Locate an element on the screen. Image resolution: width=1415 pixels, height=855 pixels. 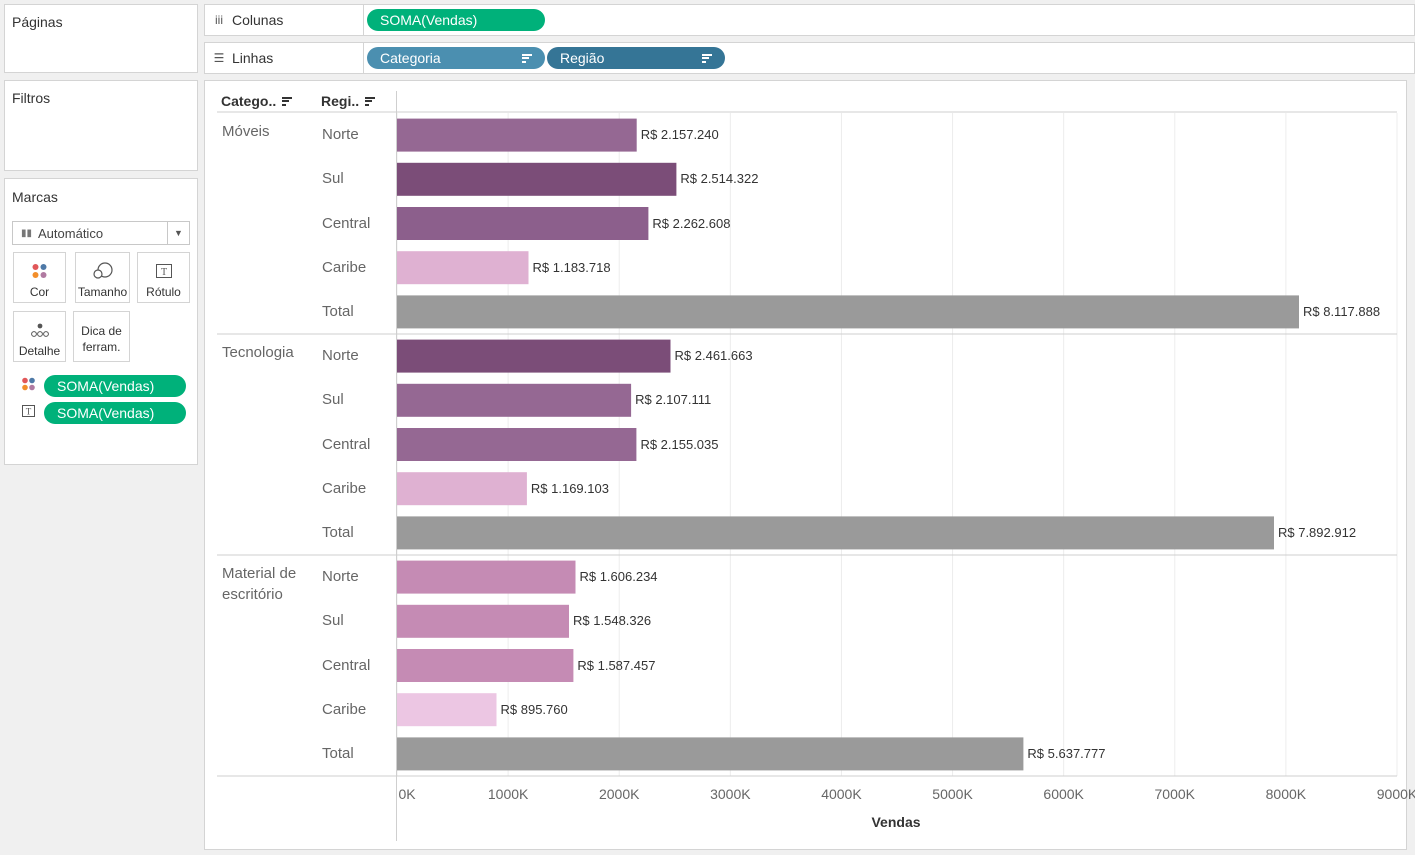
x-axis-title: Vendas is located at coordinates (895, 822).